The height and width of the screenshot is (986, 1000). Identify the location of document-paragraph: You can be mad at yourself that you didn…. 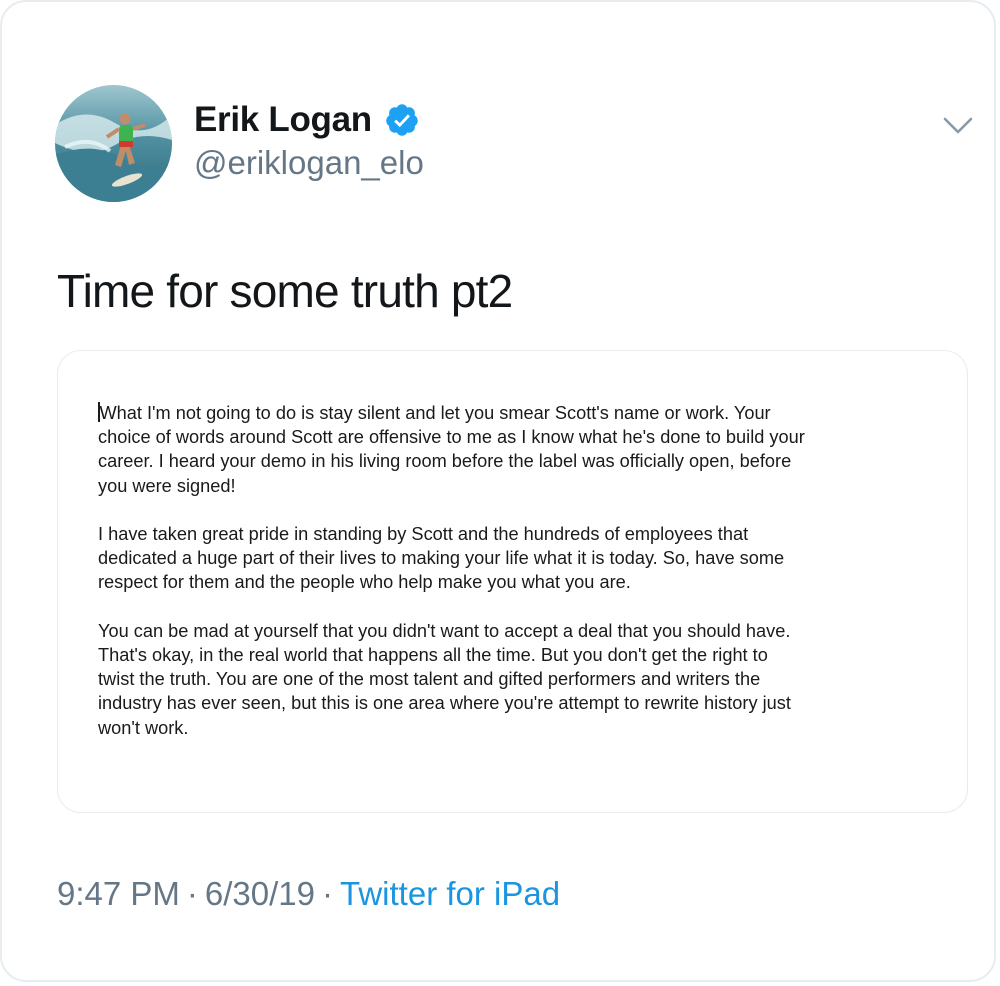
(444, 679).